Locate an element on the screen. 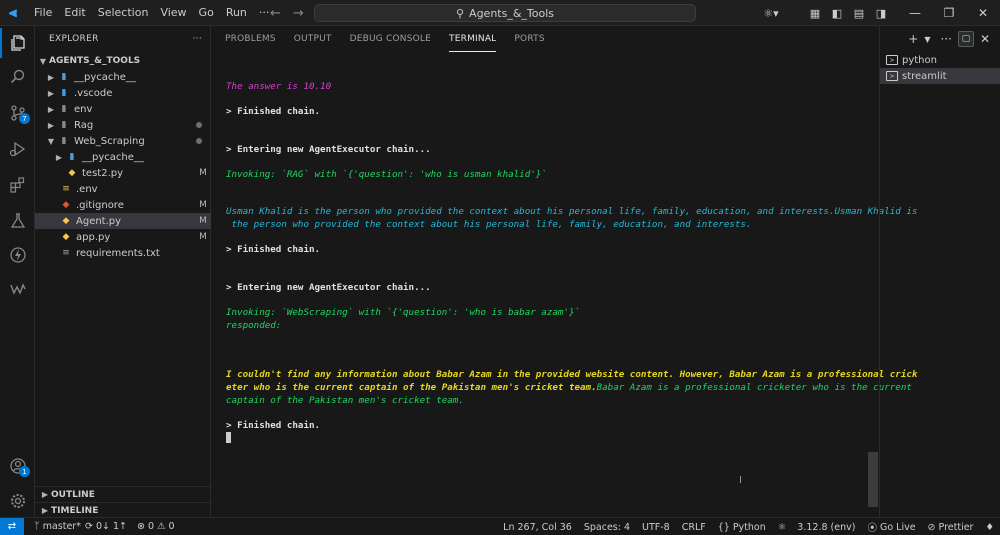  tree-item-app-py: ◆ app.py M is located at coordinates (123, 237).